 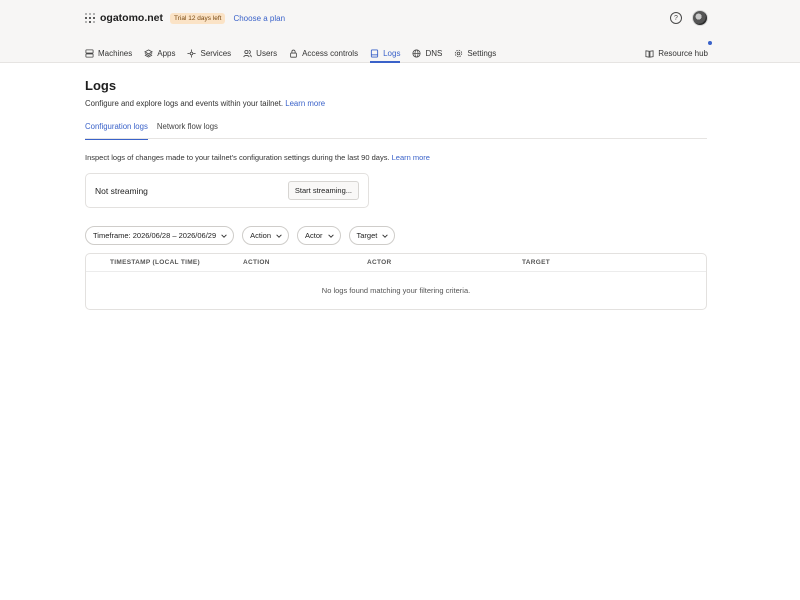 I want to click on inspect-learn-more-link: Learn more, so click(x=411, y=157).